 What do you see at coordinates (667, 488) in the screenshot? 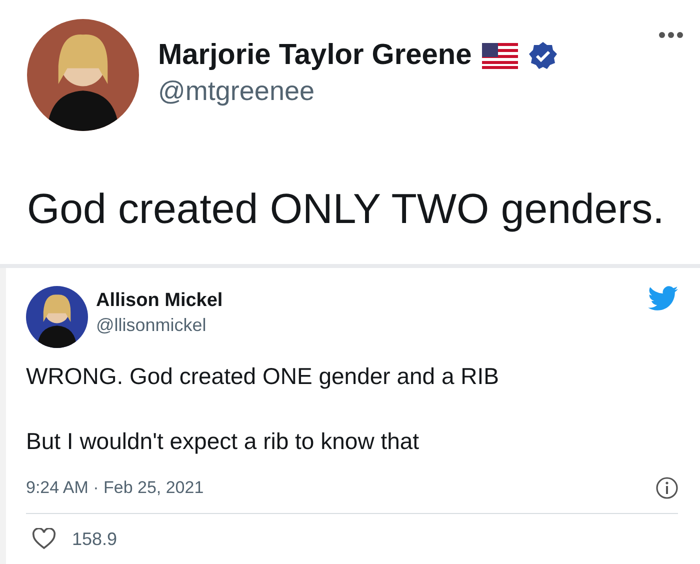
I see `info-icon` at bounding box center [667, 488].